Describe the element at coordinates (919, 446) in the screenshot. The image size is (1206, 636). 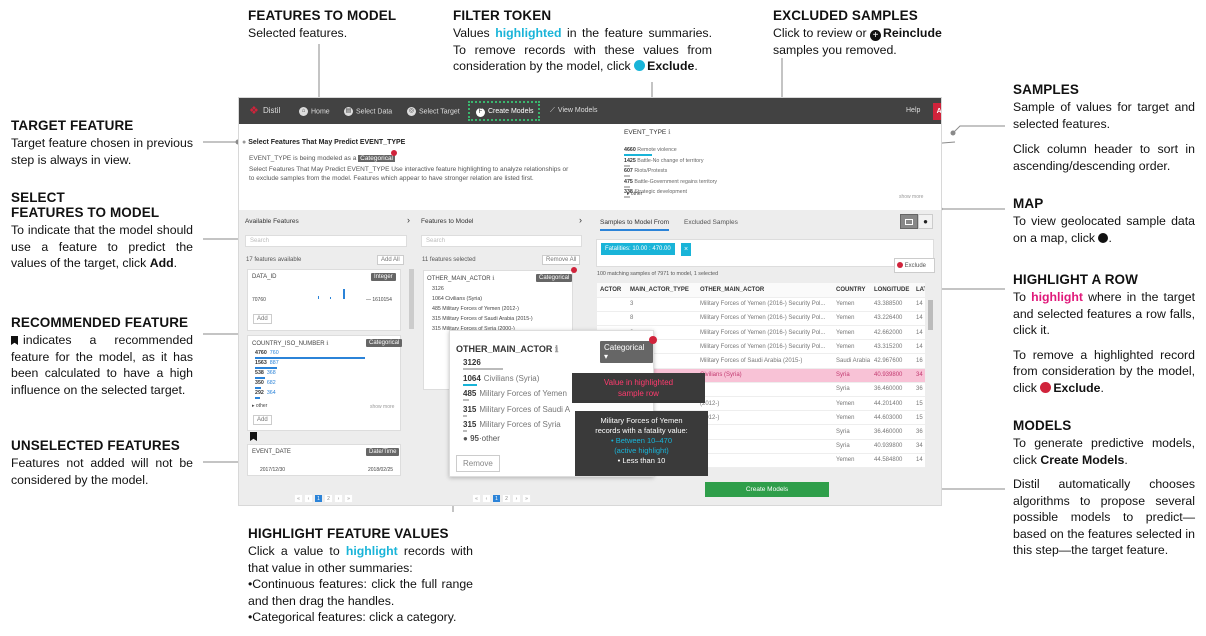
I see `table-cell: 34` at that location.